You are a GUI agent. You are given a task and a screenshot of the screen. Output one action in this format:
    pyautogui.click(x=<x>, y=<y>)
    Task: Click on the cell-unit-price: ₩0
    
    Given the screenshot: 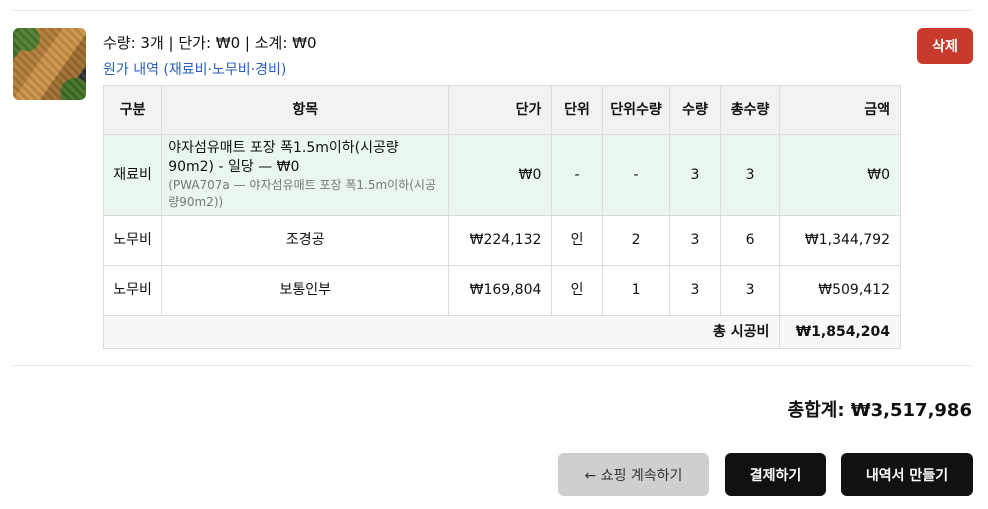 What is the action you would take?
    pyautogui.click(x=500, y=175)
    